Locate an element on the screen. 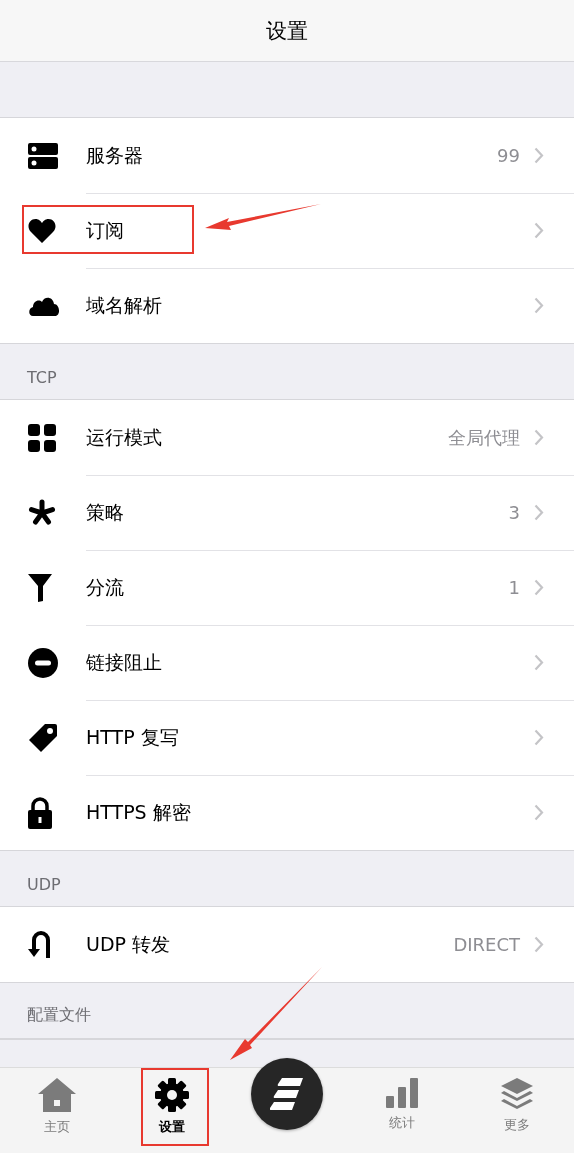  row-label: 服务器 is located at coordinates (114, 155).